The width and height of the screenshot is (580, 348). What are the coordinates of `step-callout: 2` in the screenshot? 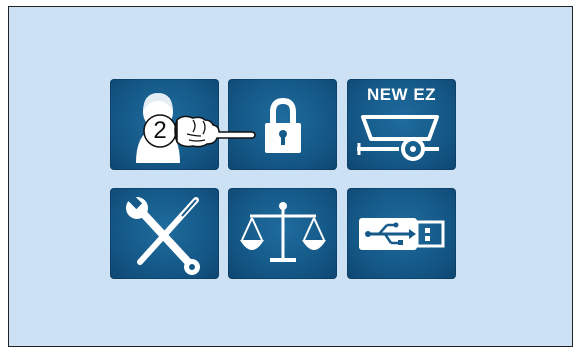 It's located at (219, 132).